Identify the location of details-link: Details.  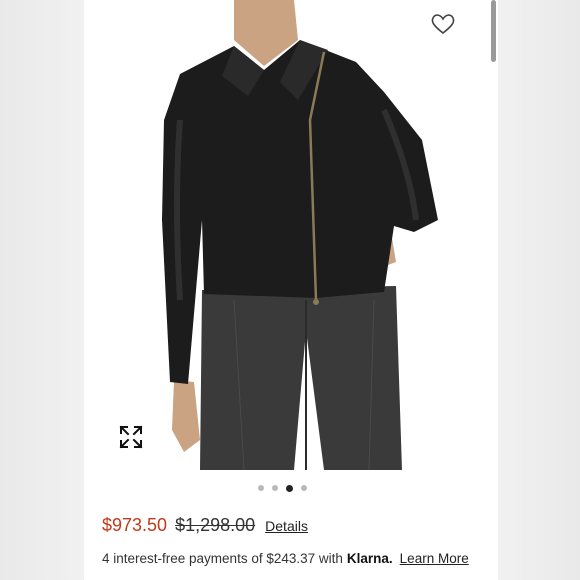
(286, 526).